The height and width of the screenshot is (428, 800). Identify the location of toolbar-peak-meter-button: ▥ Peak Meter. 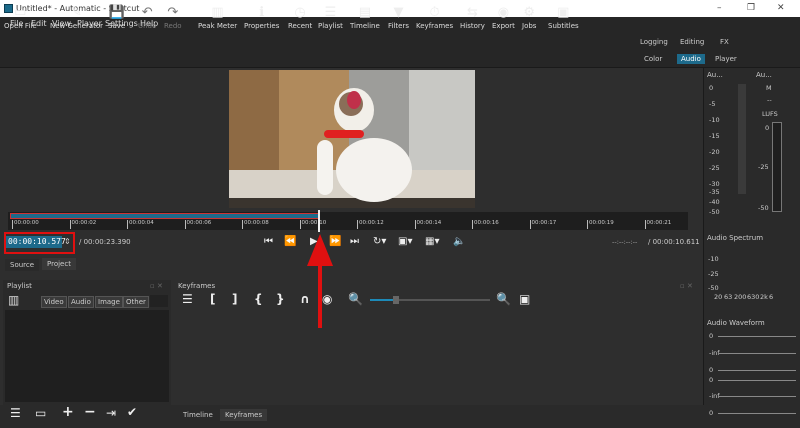
(217, 17).